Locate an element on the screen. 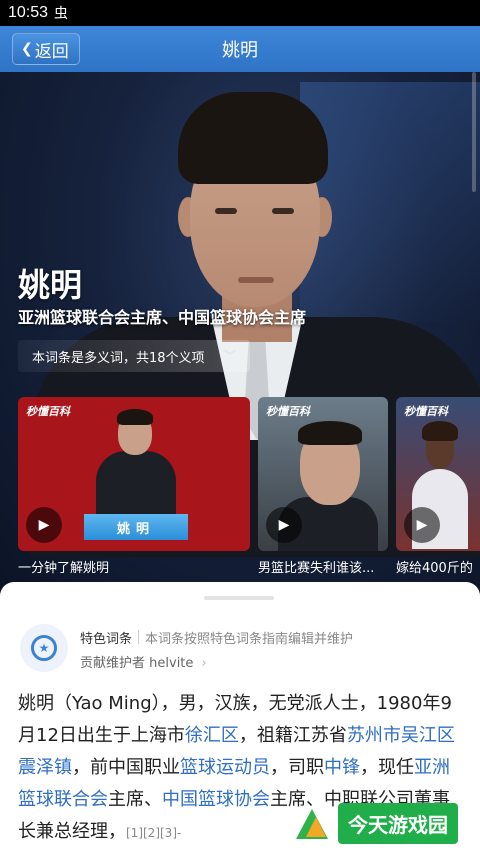 The image size is (480, 853). polysemy-label: 本词条是多义词，共18个义项 is located at coordinates (118, 358).